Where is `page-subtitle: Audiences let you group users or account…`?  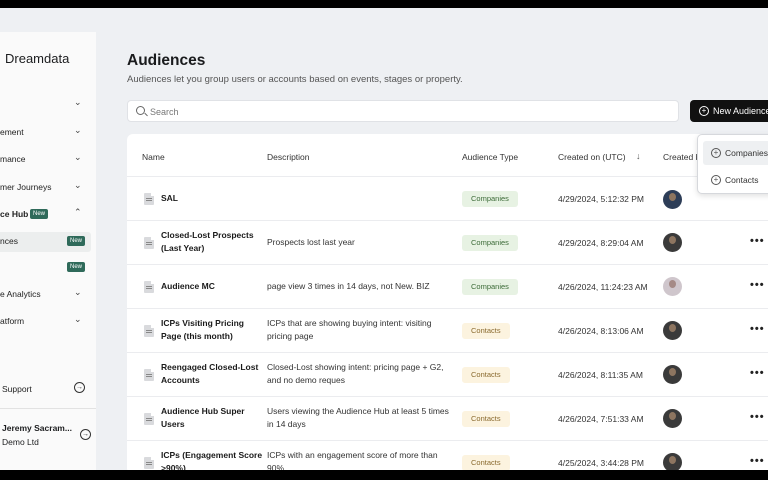 page-subtitle: Audiences let you group users or account… is located at coordinates (295, 79).